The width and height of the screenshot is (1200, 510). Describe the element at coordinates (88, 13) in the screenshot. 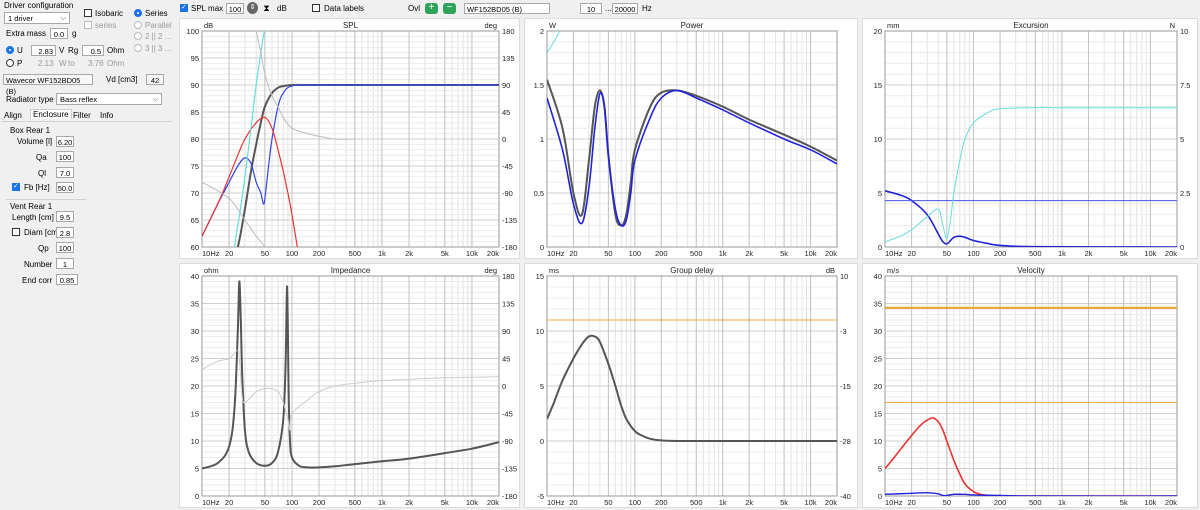

I see `isobaric-checkbox` at that location.